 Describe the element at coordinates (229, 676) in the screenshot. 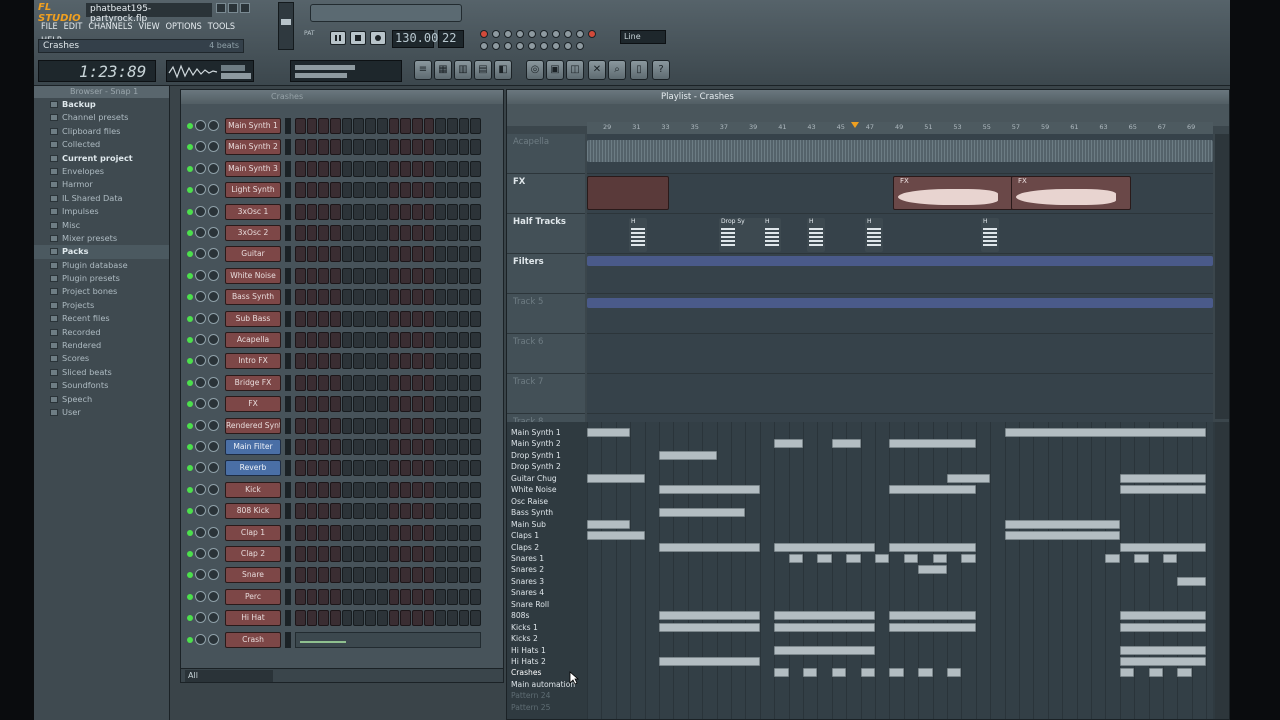

I see `channel-filter-select: All` at that location.